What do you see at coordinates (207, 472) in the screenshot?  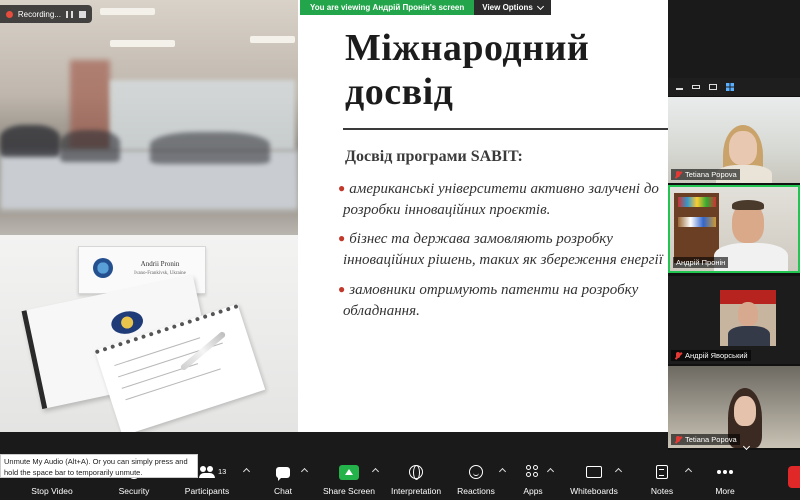 I see `participants-icon` at bounding box center [207, 472].